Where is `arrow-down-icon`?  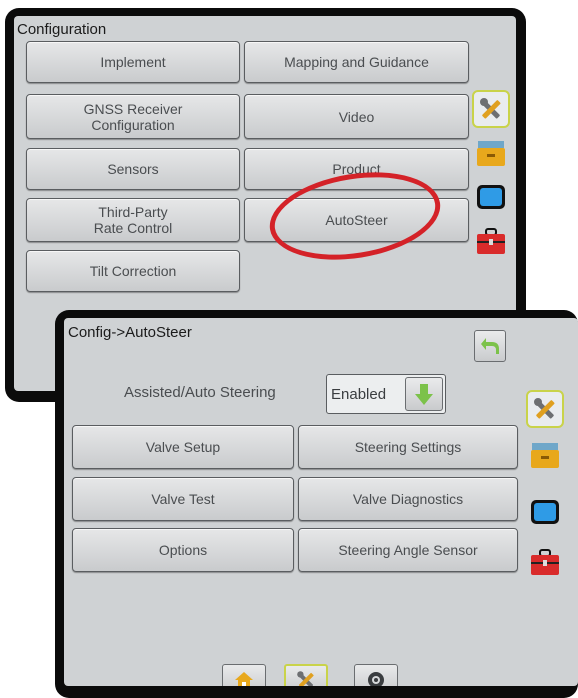
arrow-down-icon is located at coordinates (424, 394).